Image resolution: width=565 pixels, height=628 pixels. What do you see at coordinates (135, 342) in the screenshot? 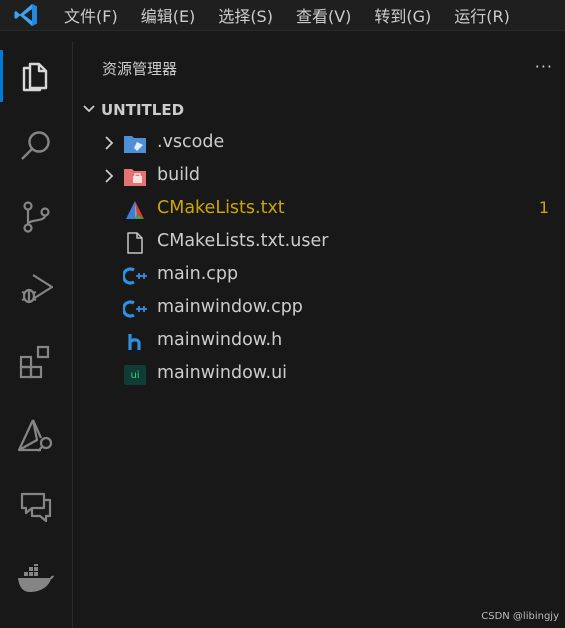
I see `header-file-icon` at bounding box center [135, 342].